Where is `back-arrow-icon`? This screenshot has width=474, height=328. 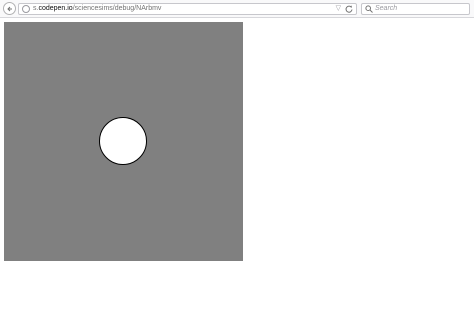 back-arrow-icon is located at coordinates (9, 9).